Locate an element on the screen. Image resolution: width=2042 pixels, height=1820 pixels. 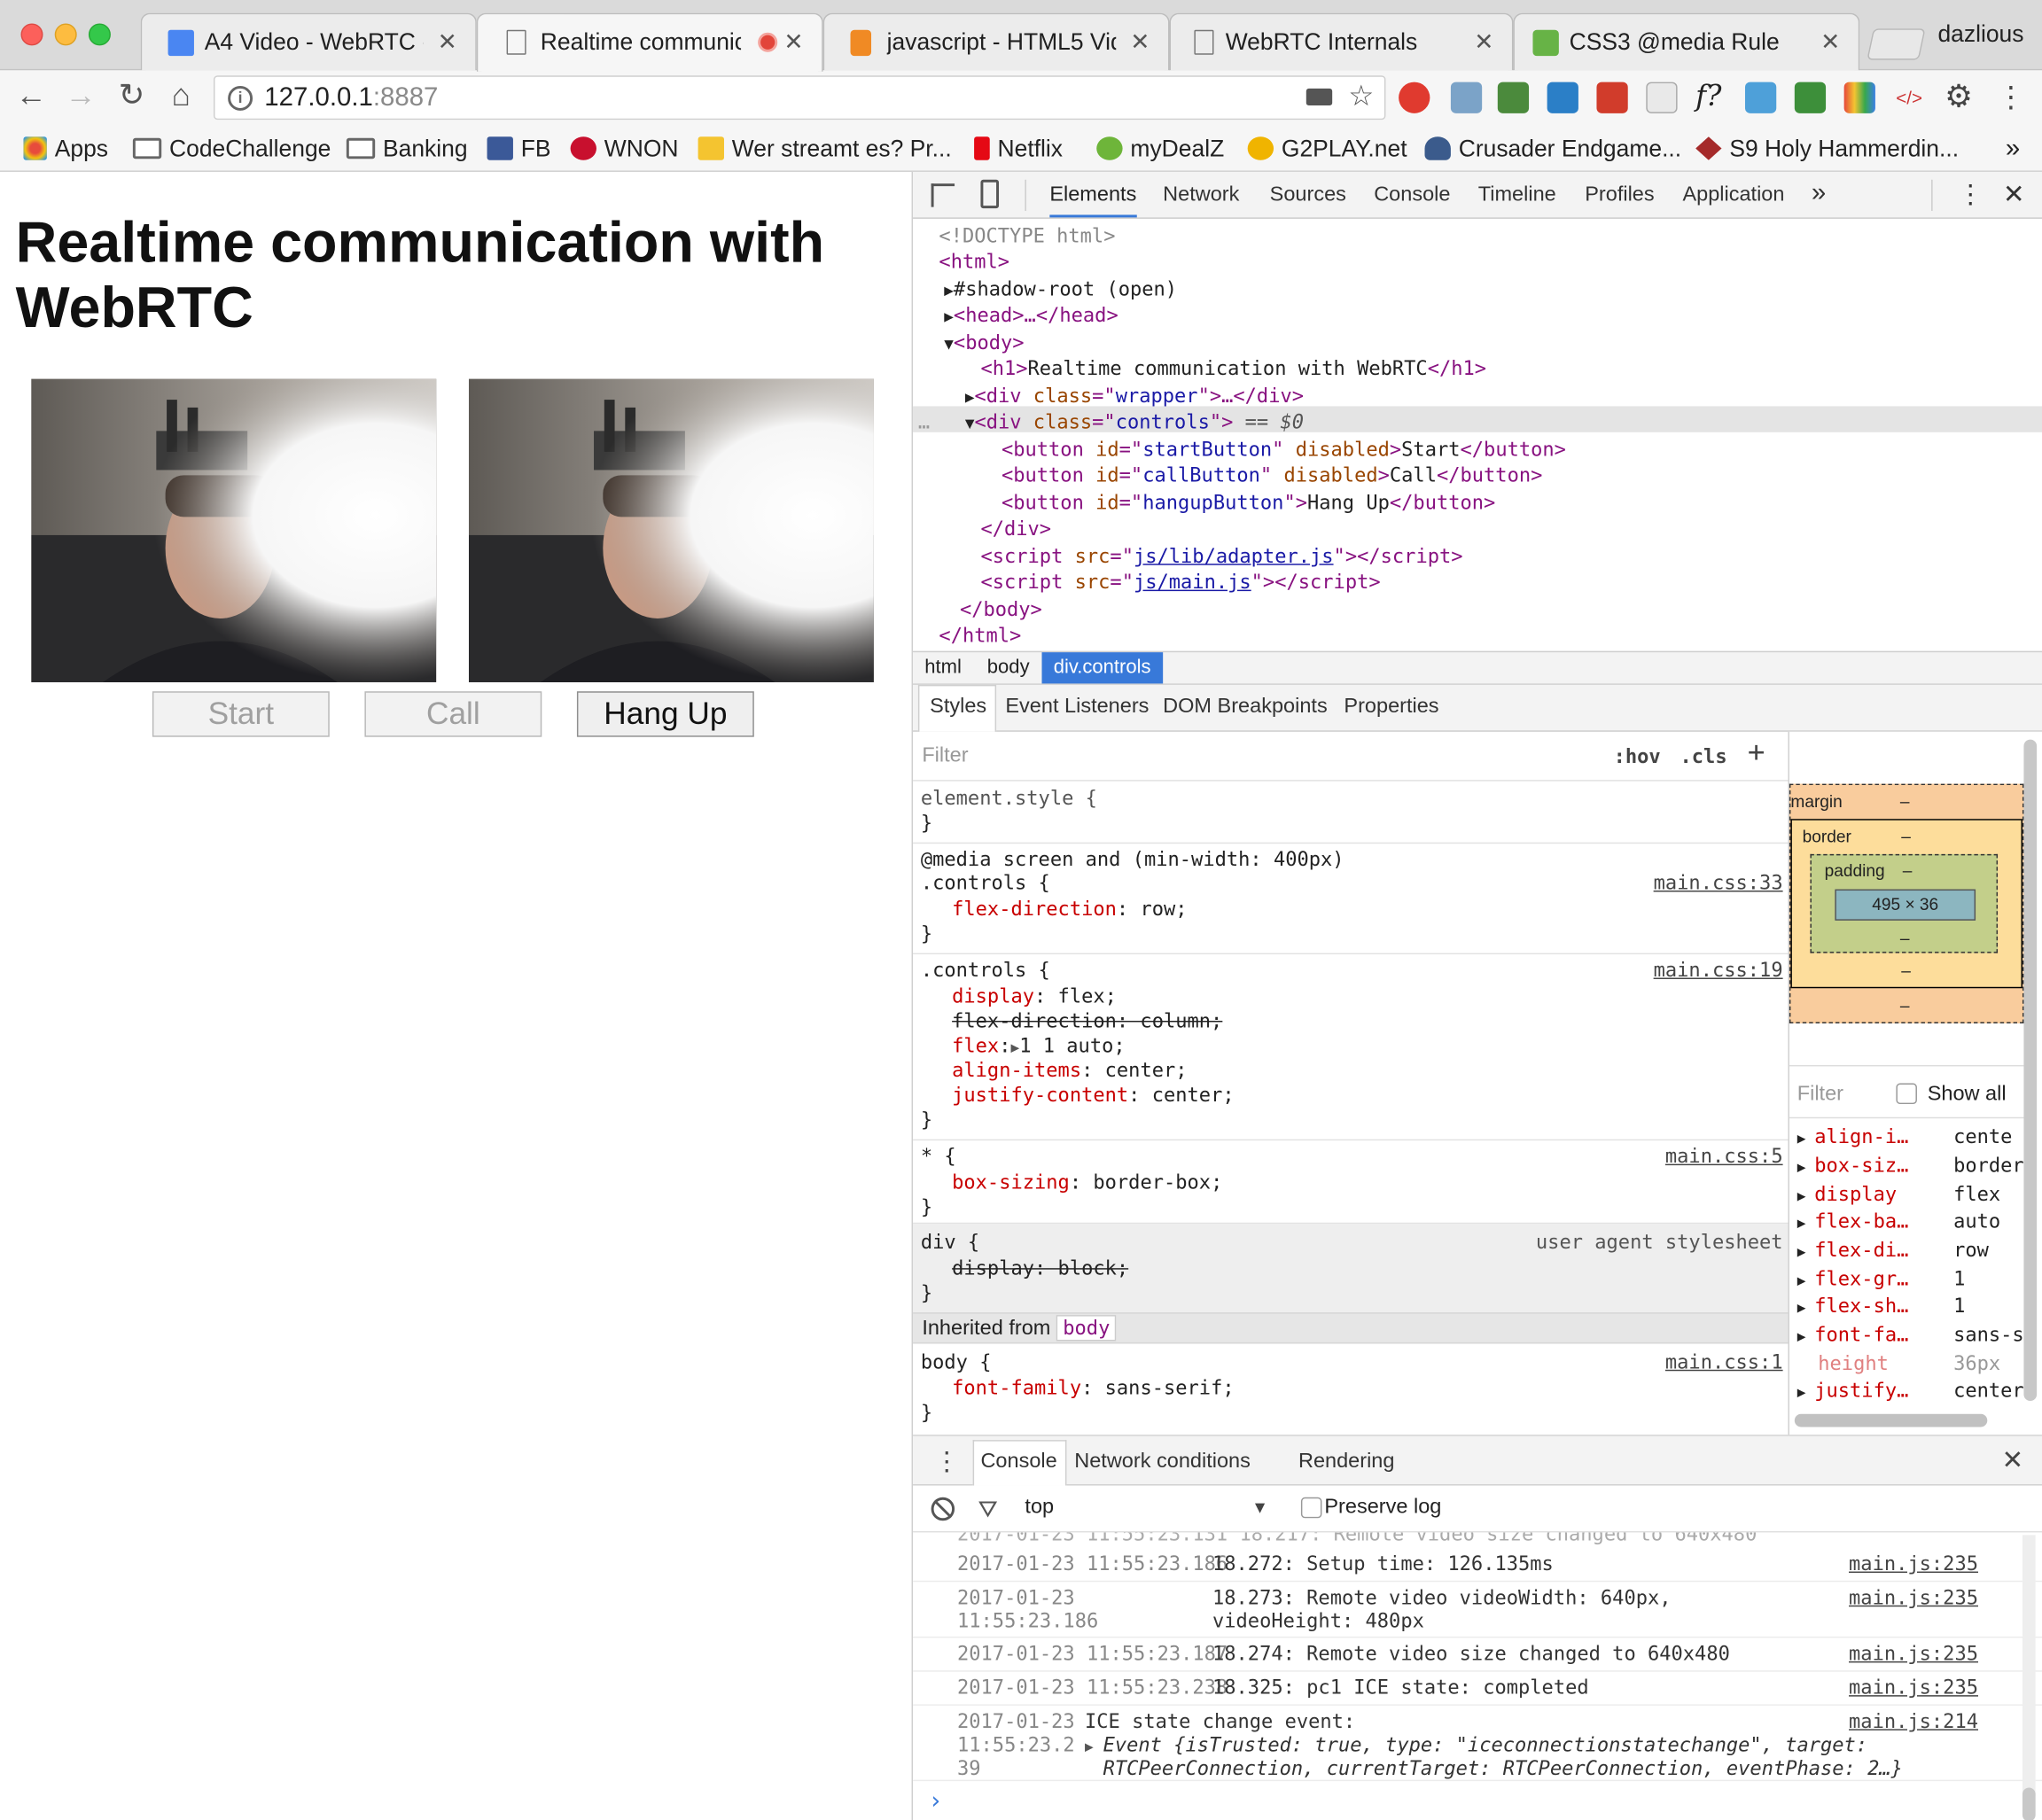
console-source-link: main.js:214 is located at coordinates (1913, 1720).